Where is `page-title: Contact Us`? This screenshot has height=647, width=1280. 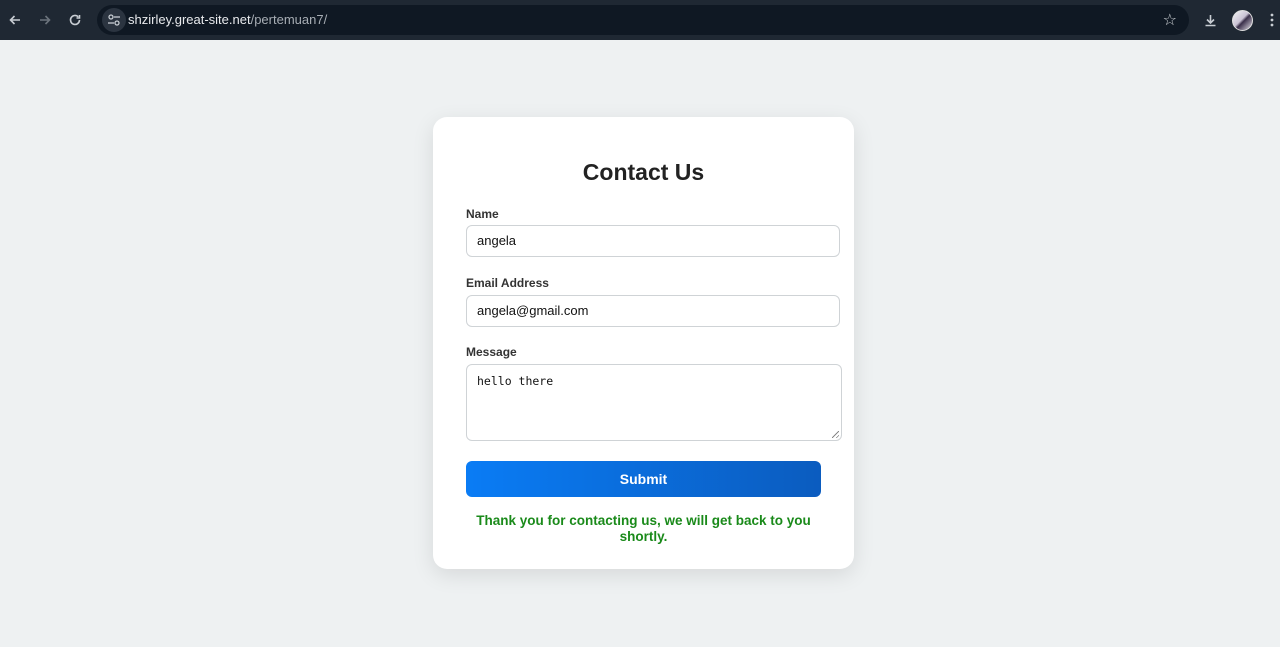 page-title: Contact Us is located at coordinates (643, 172).